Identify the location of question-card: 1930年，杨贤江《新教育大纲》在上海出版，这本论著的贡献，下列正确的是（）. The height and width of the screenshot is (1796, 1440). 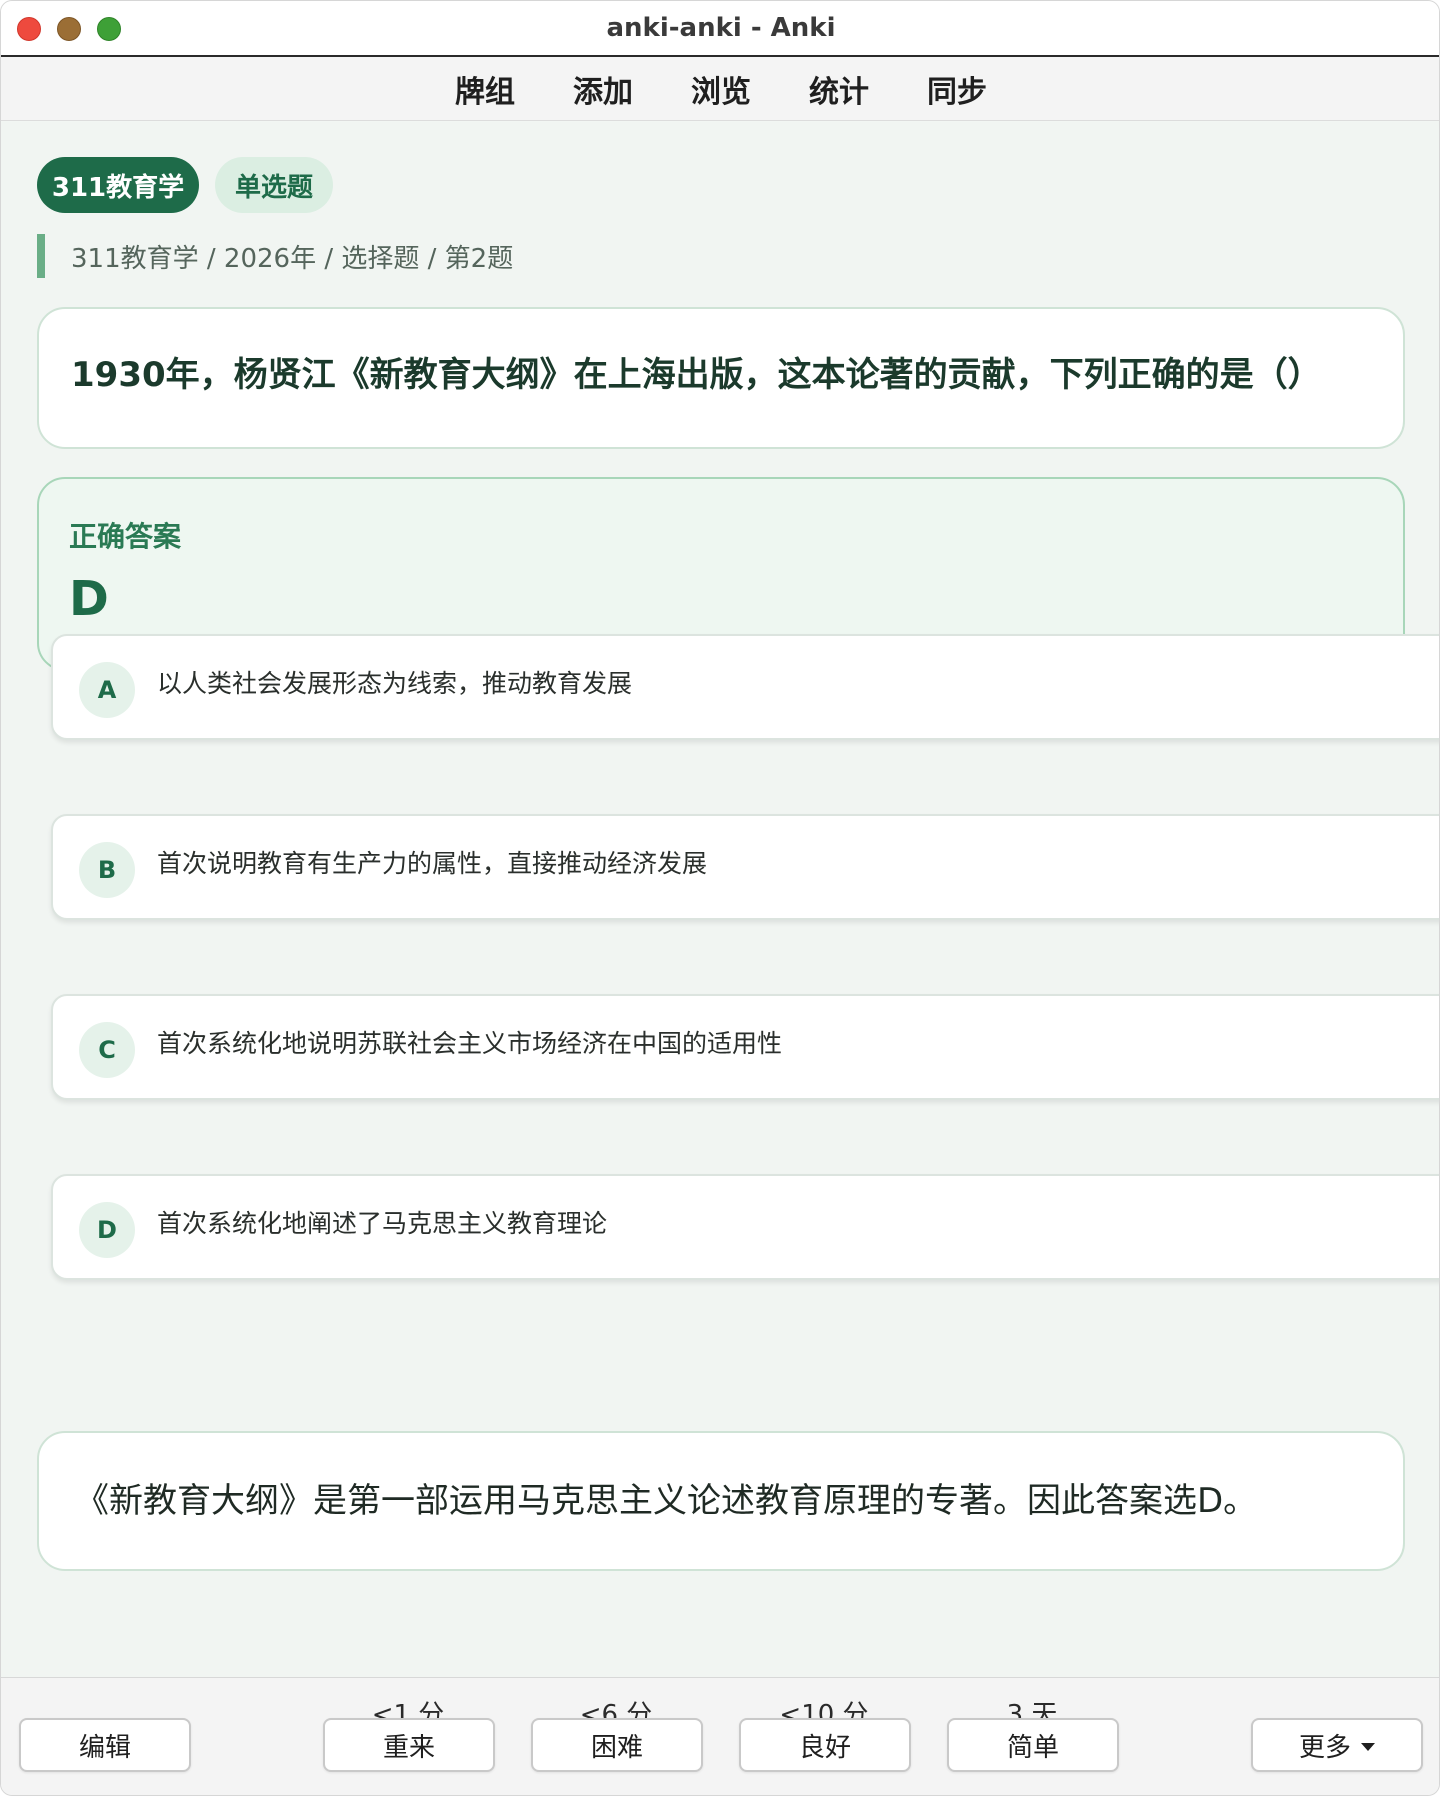
(721, 378).